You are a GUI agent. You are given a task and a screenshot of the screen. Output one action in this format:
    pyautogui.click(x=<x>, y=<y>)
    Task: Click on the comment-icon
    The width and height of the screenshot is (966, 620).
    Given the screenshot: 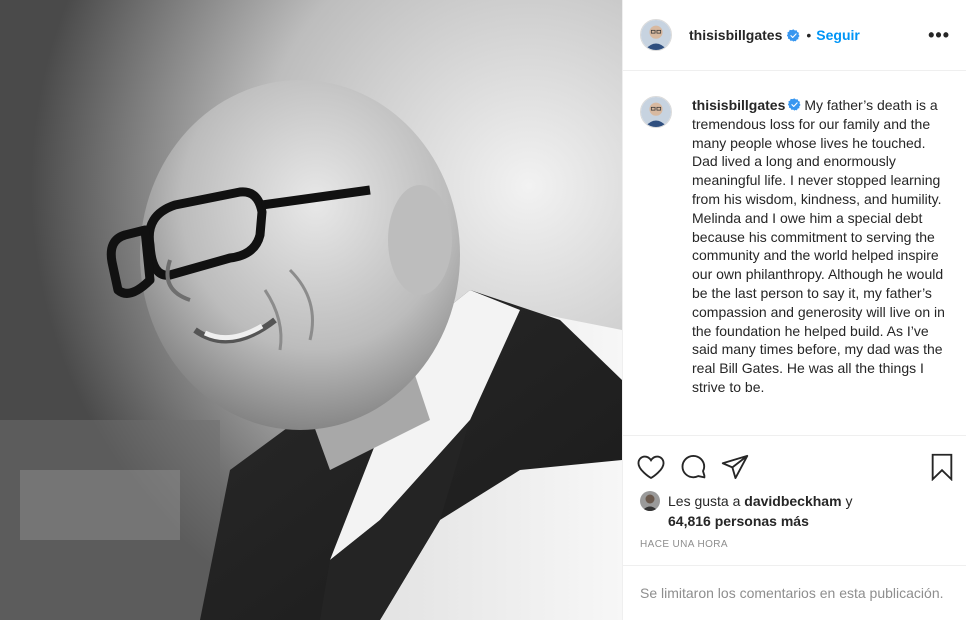 What is the action you would take?
    pyautogui.click(x=693, y=467)
    